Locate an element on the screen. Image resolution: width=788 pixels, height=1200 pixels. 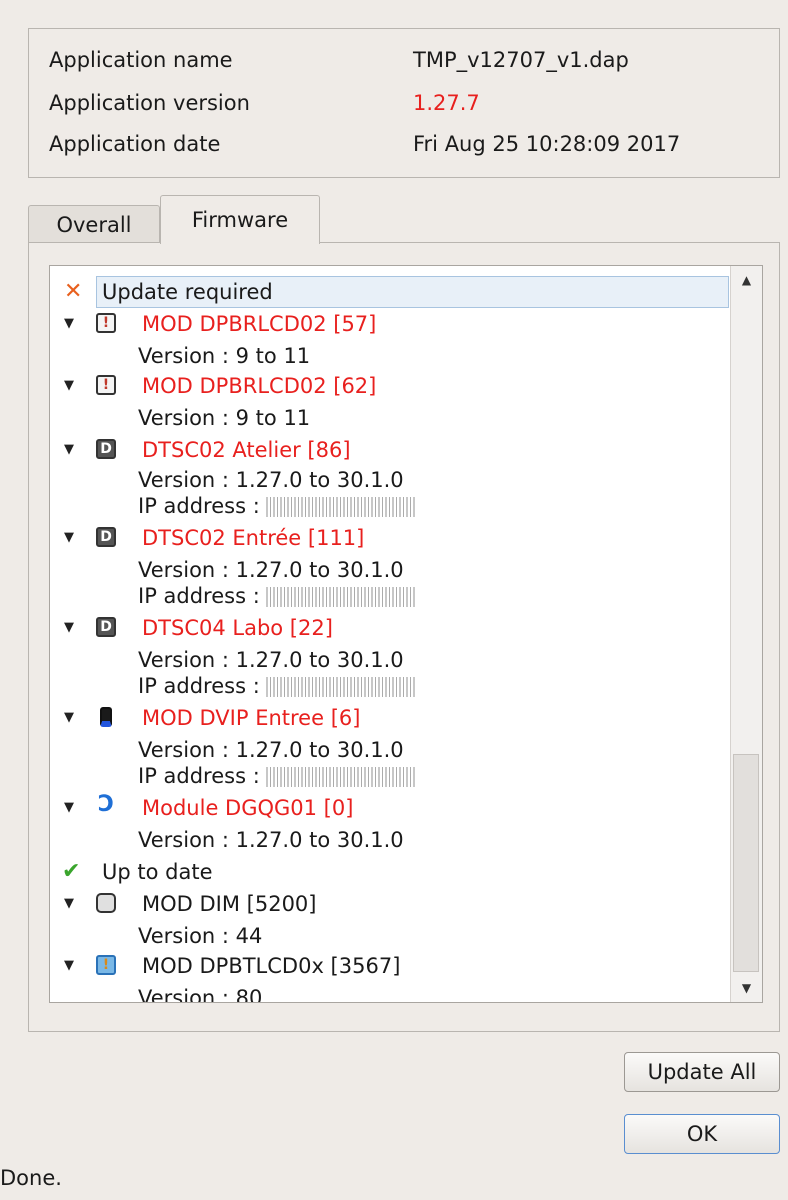
ok-button: OK is located at coordinates (702, 1134).